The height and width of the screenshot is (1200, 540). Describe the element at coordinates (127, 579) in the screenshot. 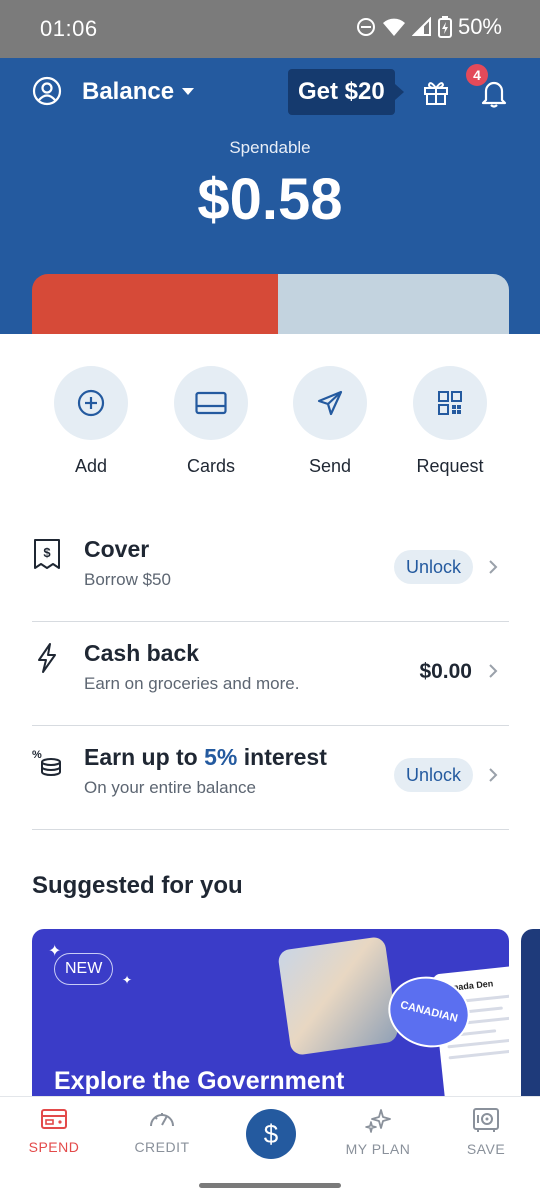

I see `row-cover-subtitle: Borrow $50` at that location.